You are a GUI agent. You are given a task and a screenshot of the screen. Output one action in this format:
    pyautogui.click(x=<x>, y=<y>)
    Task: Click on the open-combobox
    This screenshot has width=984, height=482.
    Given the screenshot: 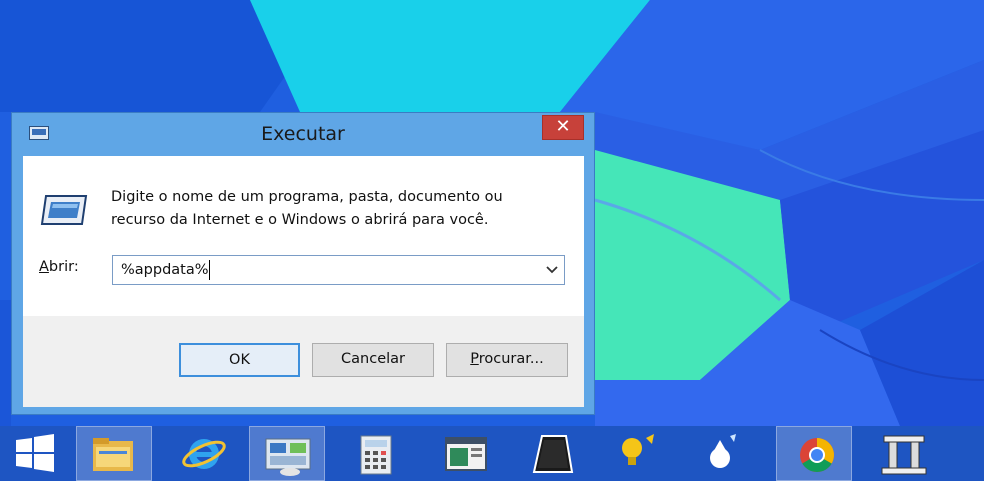 What is the action you would take?
    pyautogui.click(x=338, y=270)
    